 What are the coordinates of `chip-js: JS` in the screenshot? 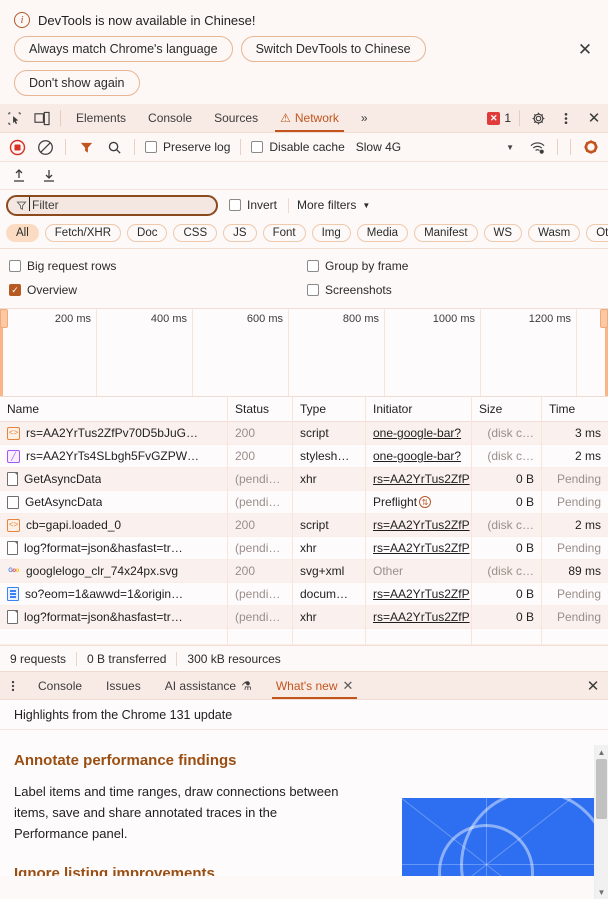 It's located at (240, 233).